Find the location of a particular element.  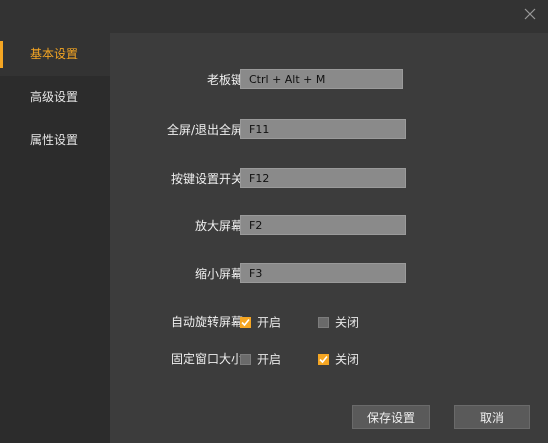

boss-key-input: Ctrl + Alt + M is located at coordinates (321, 79).